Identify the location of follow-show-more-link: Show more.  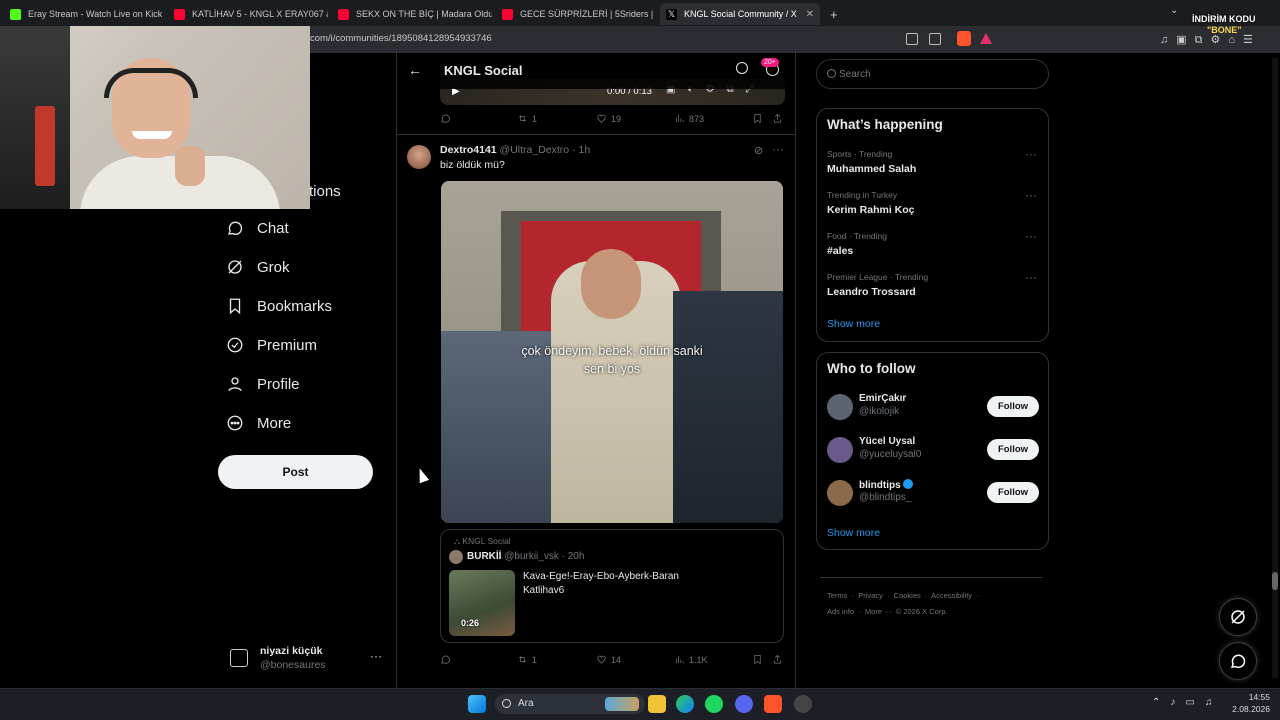
(853, 533).